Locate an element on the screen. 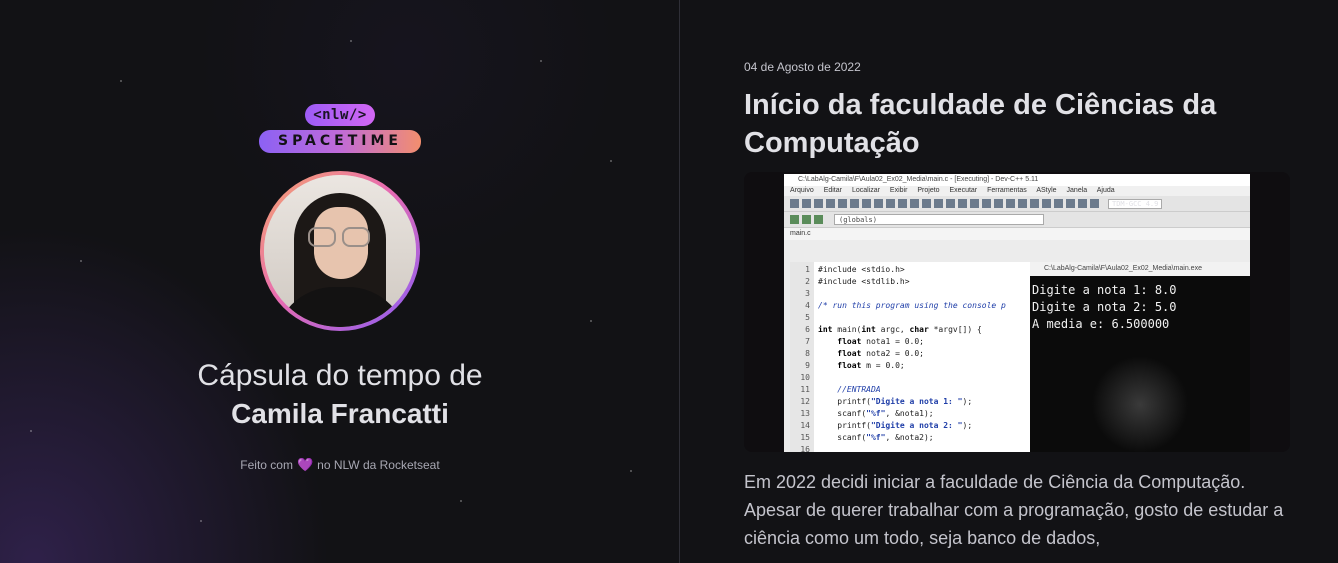 This screenshot has height=563, width=1338. ide-toolbar-secondary: (globals) is located at coordinates (1017, 220).